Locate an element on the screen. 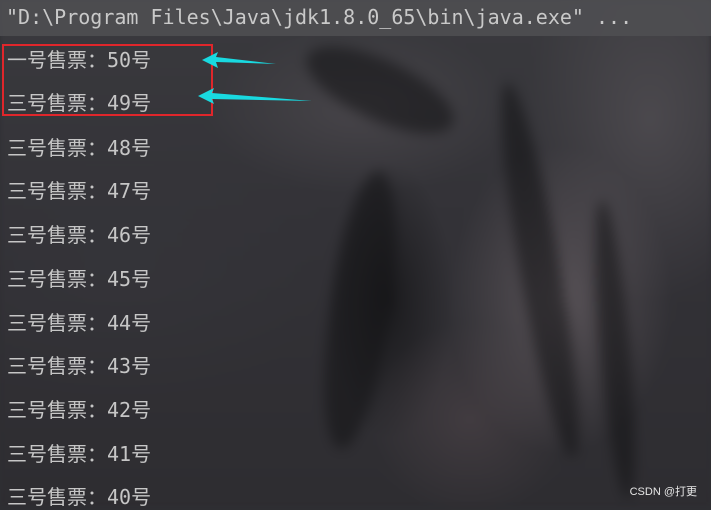  output-line: 三号售票：40号 is located at coordinates (79, 497).